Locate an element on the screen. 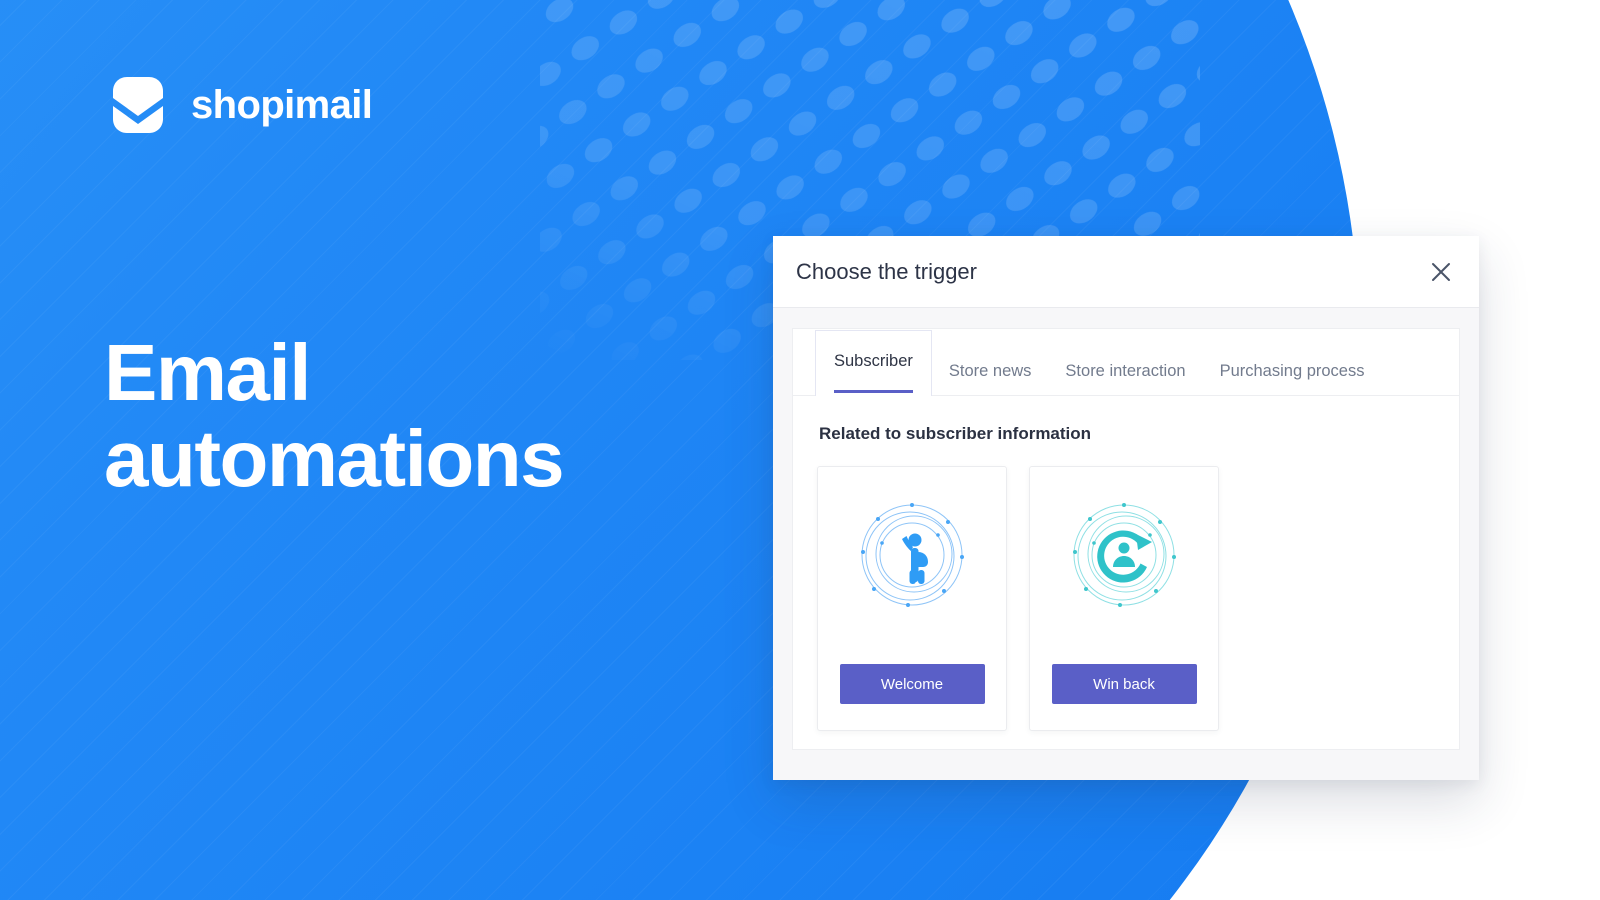 This screenshot has width=1600, height=900. welcome-button: Welcome is located at coordinates (912, 684).